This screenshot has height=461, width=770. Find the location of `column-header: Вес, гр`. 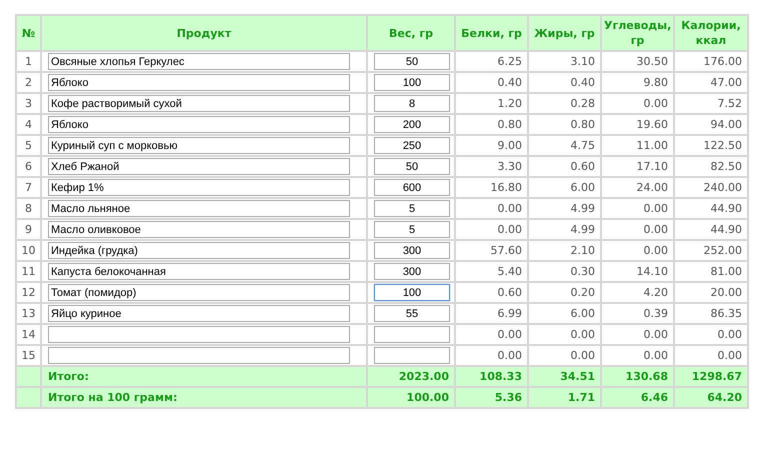

column-header: Вес, гр is located at coordinates (411, 33).